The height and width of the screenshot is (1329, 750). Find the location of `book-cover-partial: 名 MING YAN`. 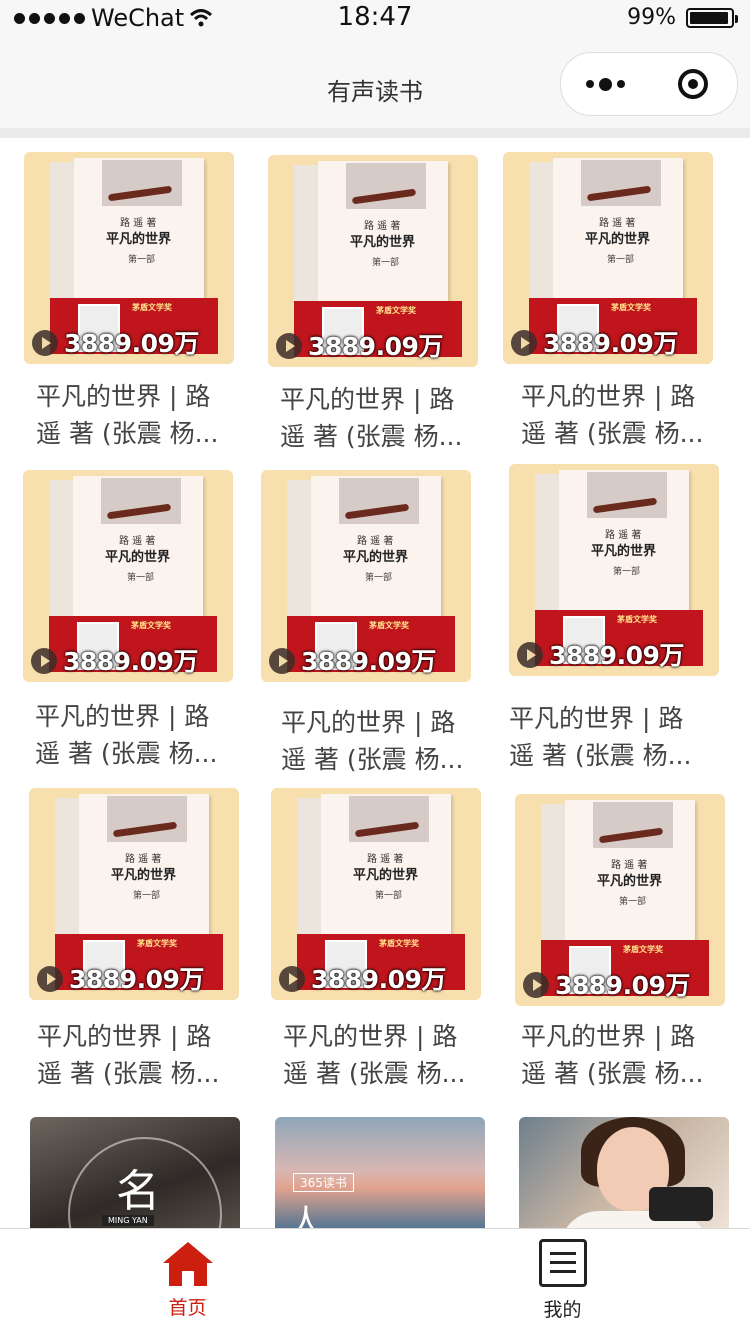

book-cover-partial: 名 MING YAN is located at coordinates (135, 1176).